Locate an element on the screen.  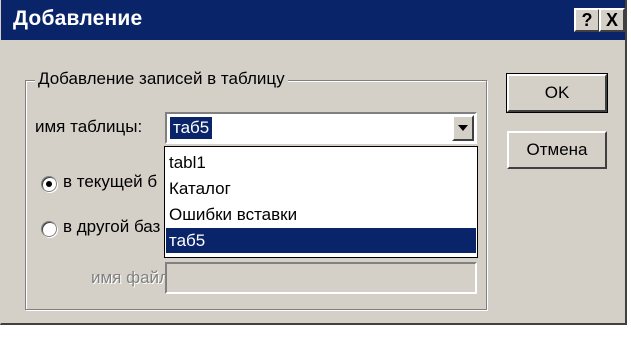
dropdown-item-tabl1: tabl1 is located at coordinates (321, 162).